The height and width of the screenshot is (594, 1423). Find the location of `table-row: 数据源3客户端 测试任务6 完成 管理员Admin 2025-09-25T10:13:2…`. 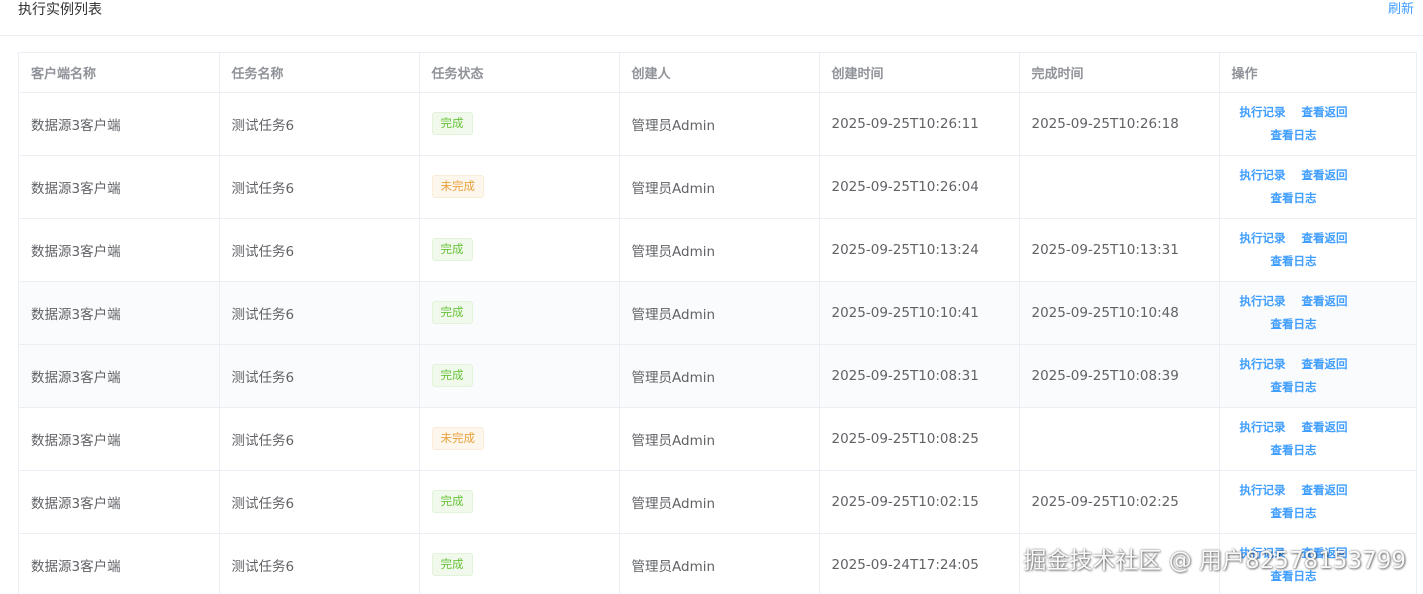

table-row: 数据源3客户端 测试任务6 完成 管理员Admin 2025-09-25T10:13:2… is located at coordinates (717, 250).